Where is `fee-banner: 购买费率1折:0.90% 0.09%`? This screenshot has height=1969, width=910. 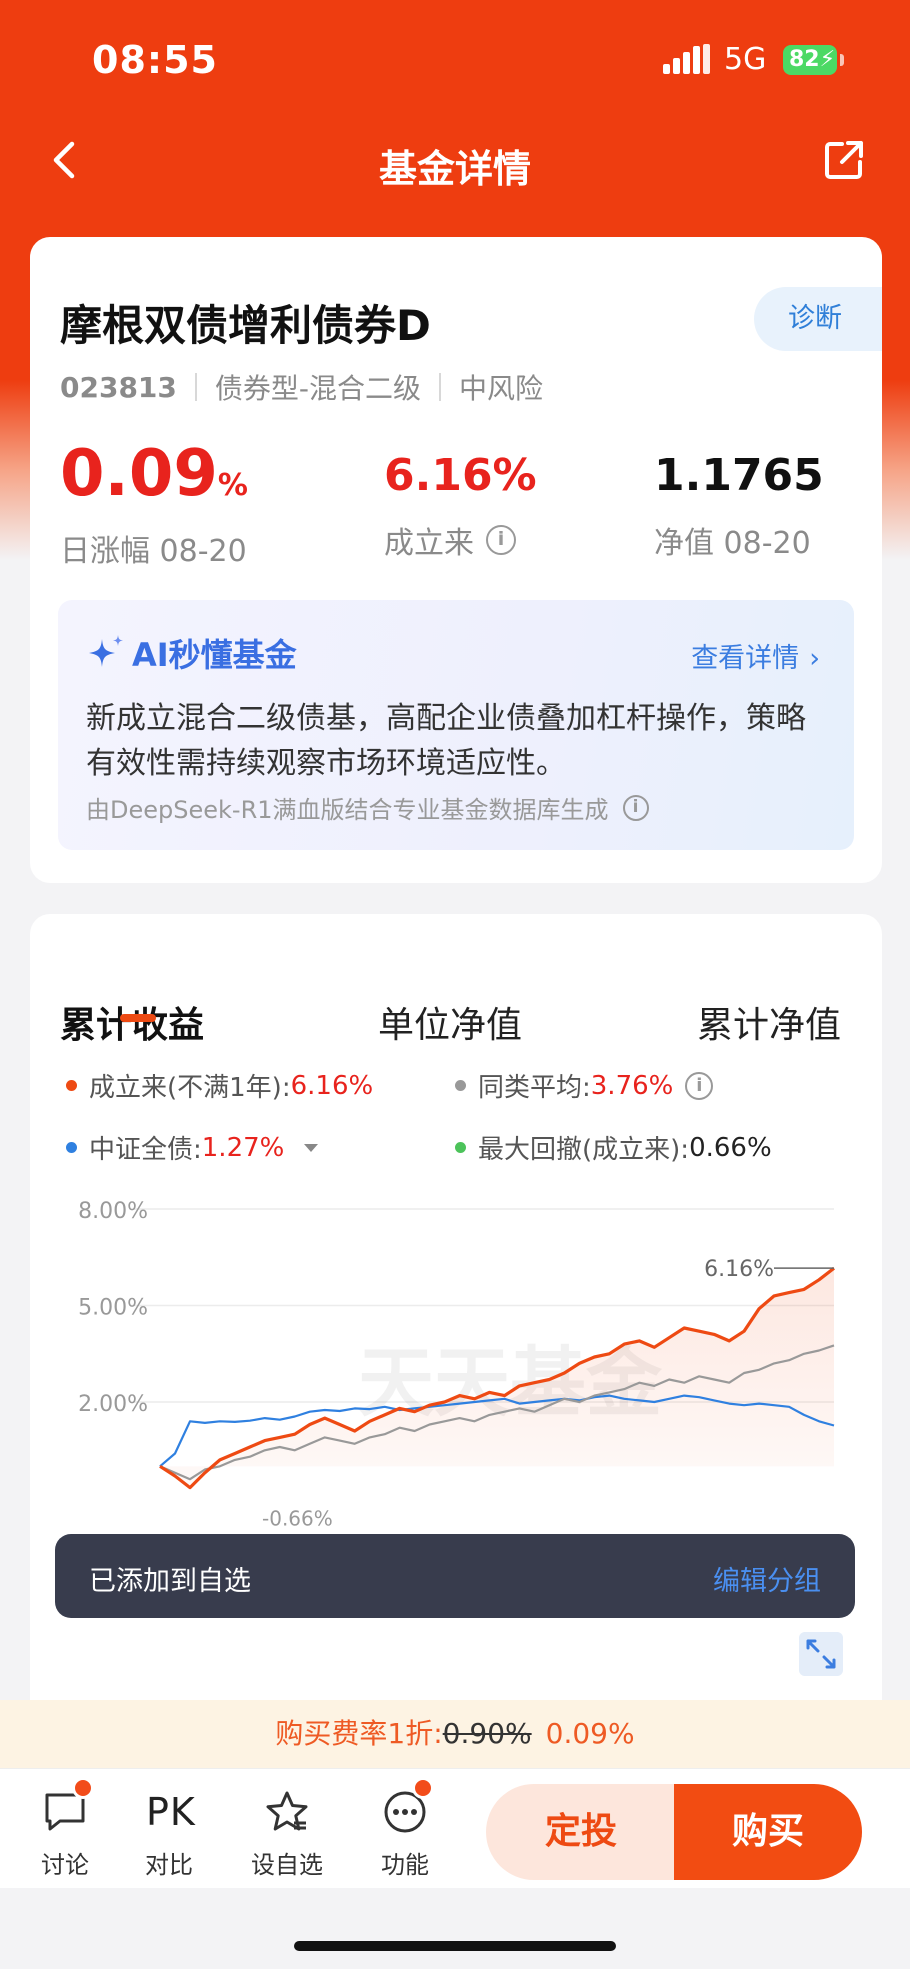 fee-banner: 购买费率1折:0.90% 0.09% is located at coordinates (455, 1734).